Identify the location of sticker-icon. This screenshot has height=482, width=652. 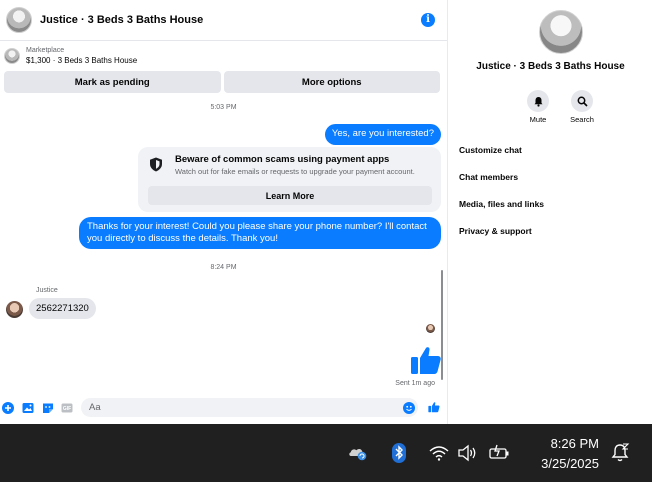
(48, 408).